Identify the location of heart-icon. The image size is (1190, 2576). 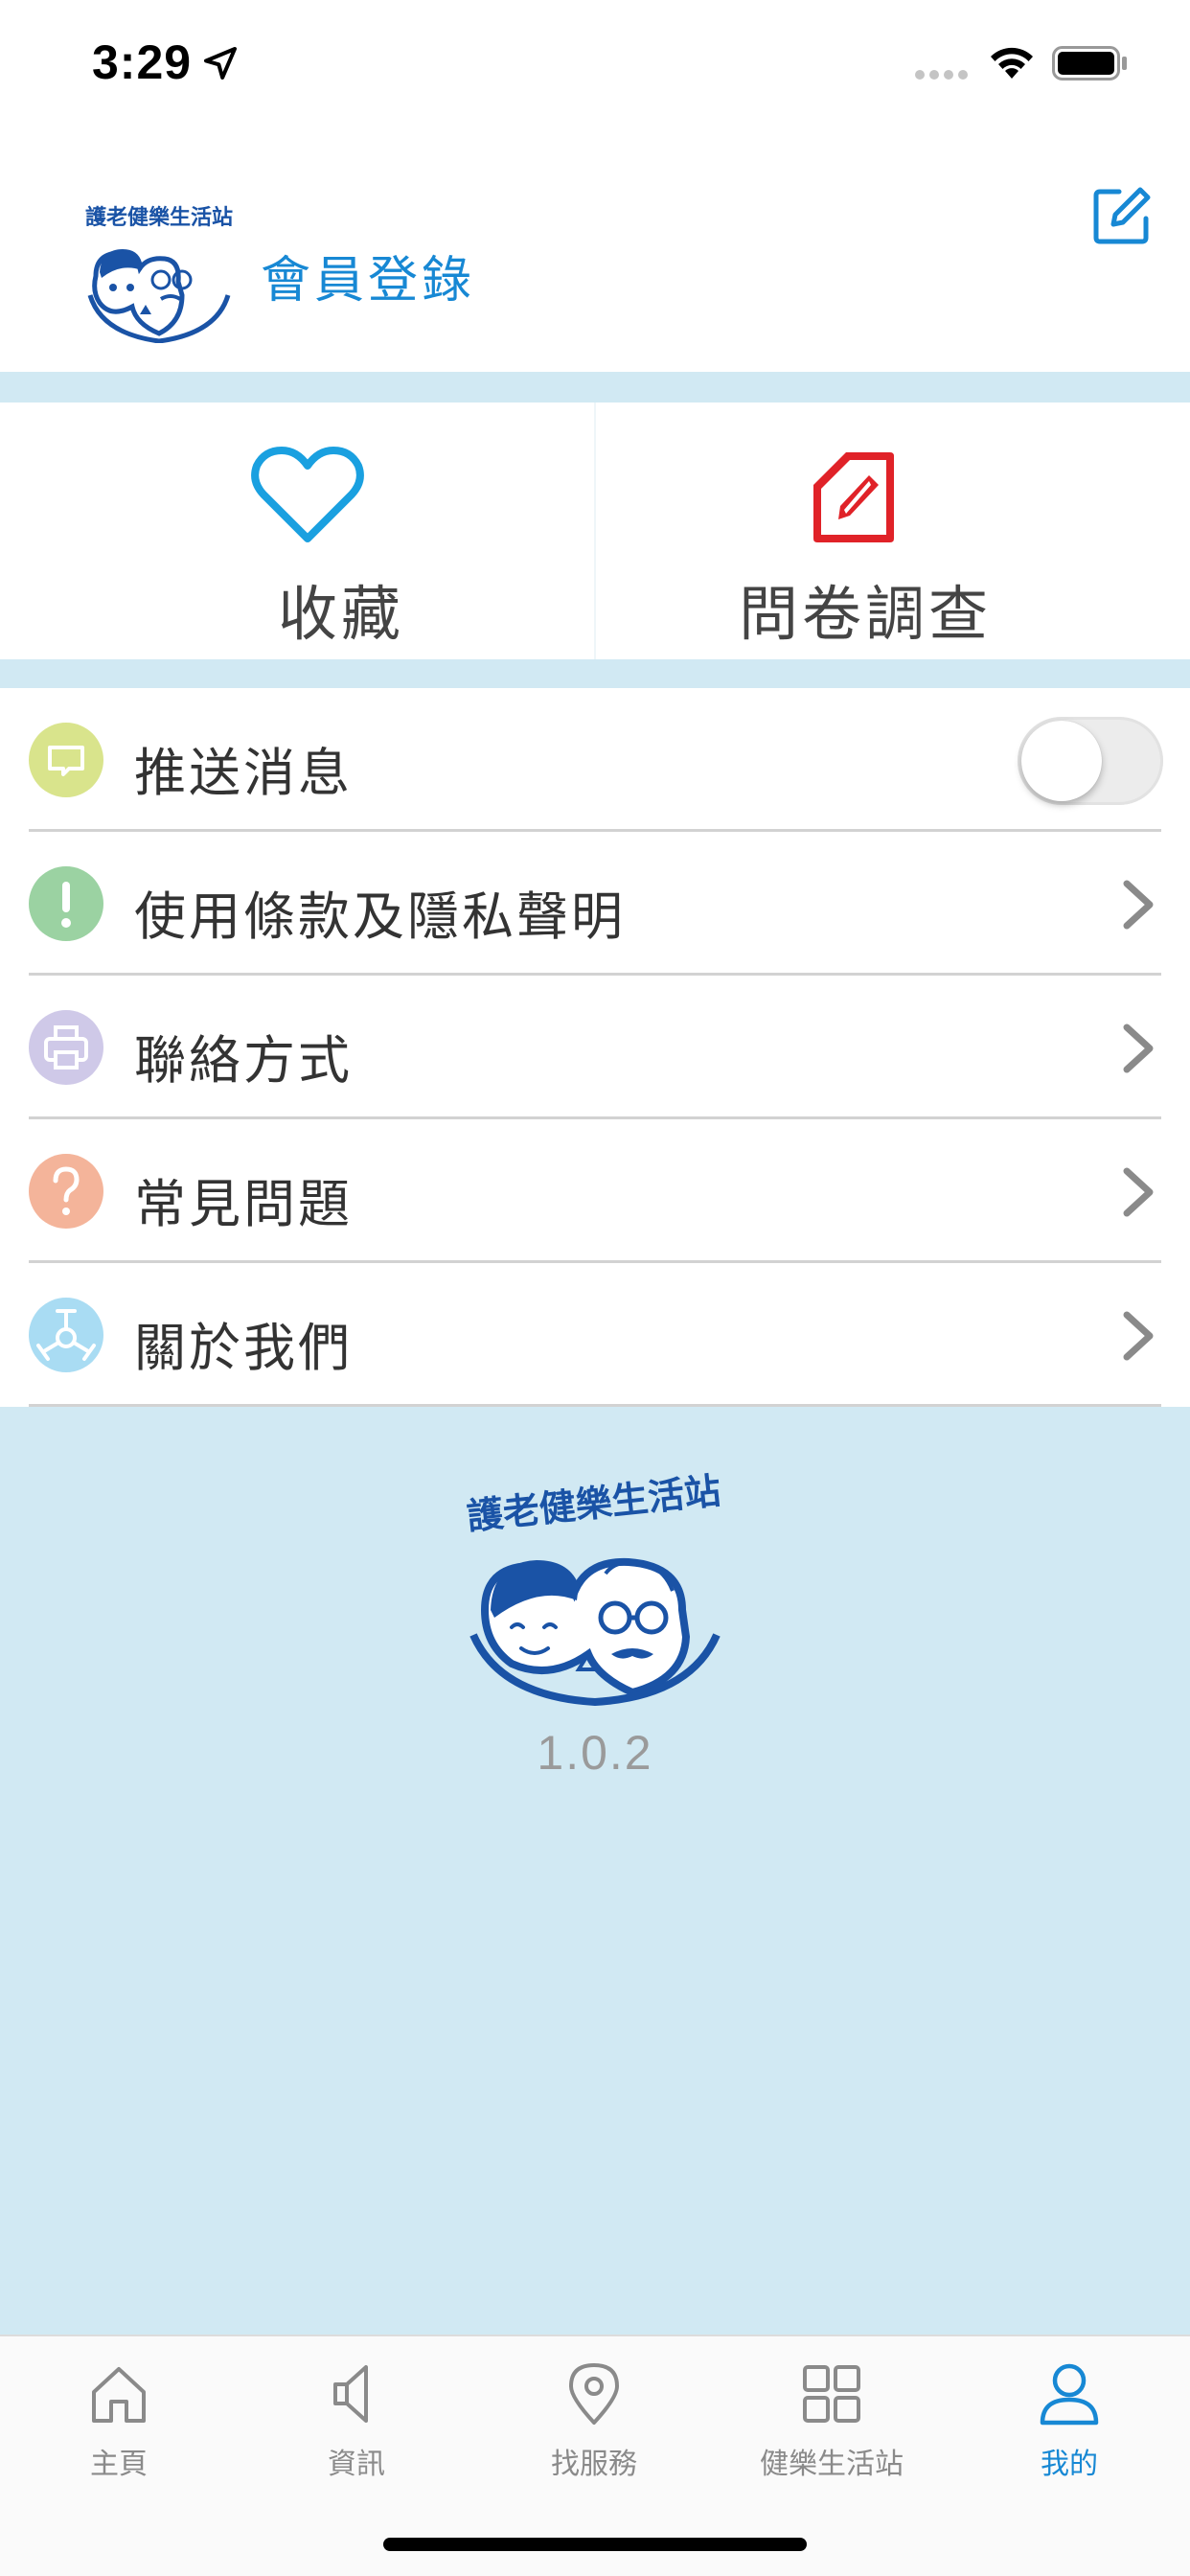
(308, 494).